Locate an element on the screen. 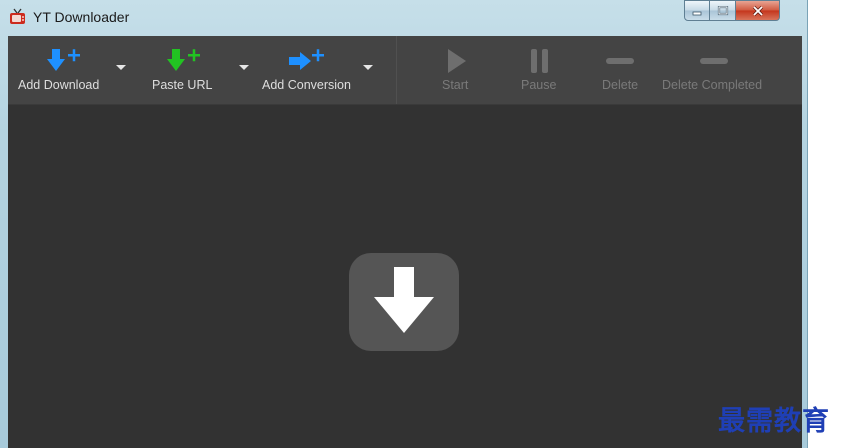  pause-label: Pause is located at coordinates (539, 85).